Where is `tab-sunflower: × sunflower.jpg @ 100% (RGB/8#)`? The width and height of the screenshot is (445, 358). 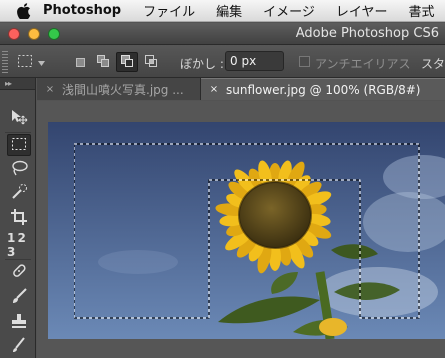 tab-sunflower: × sunflower.jpg @ 100% (RGB/8#) is located at coordinates (323, 89).